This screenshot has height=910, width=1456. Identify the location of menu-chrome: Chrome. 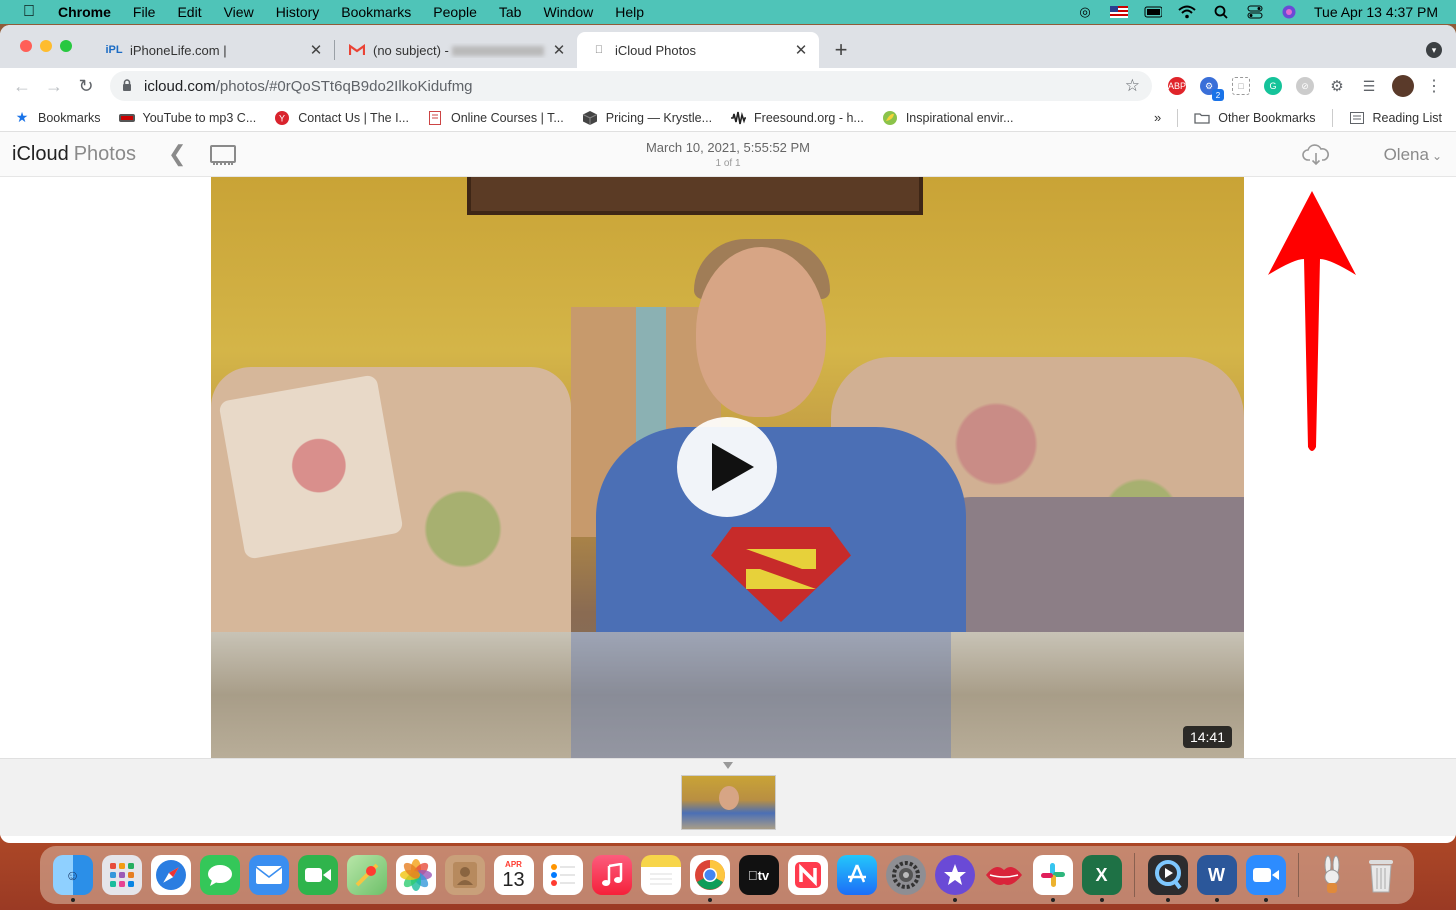
(84, 12).